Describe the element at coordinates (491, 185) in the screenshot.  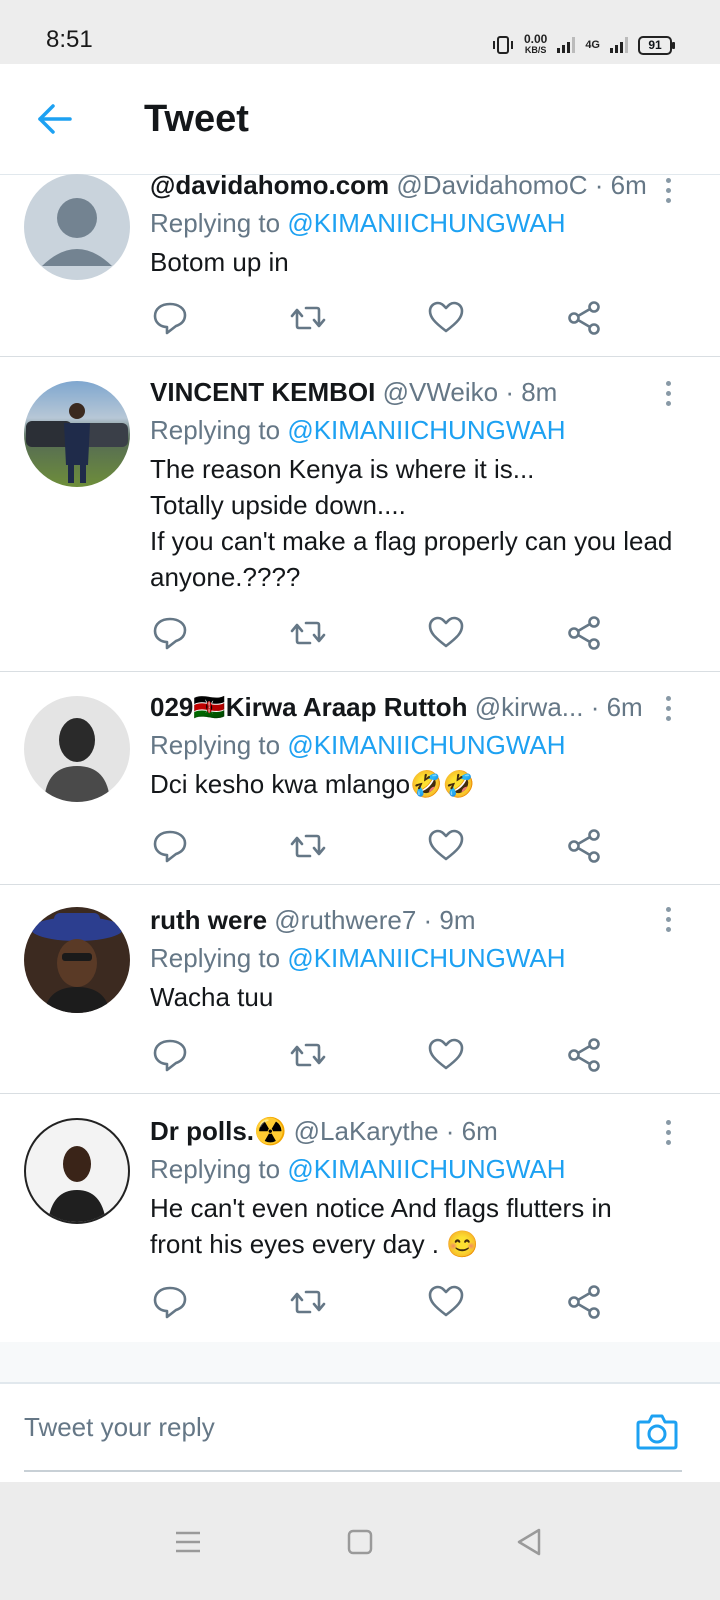
I see `tweet-handle: @DavidahomoC` at that location.